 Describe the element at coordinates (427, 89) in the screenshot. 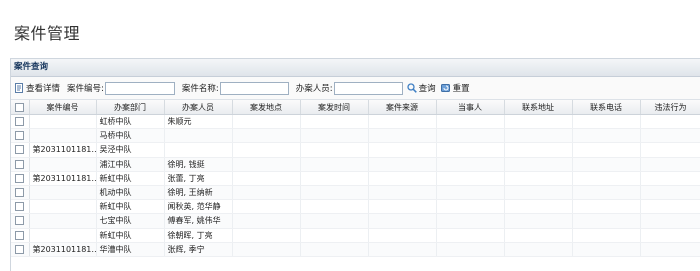

I see `search-label: 查询` at that location.